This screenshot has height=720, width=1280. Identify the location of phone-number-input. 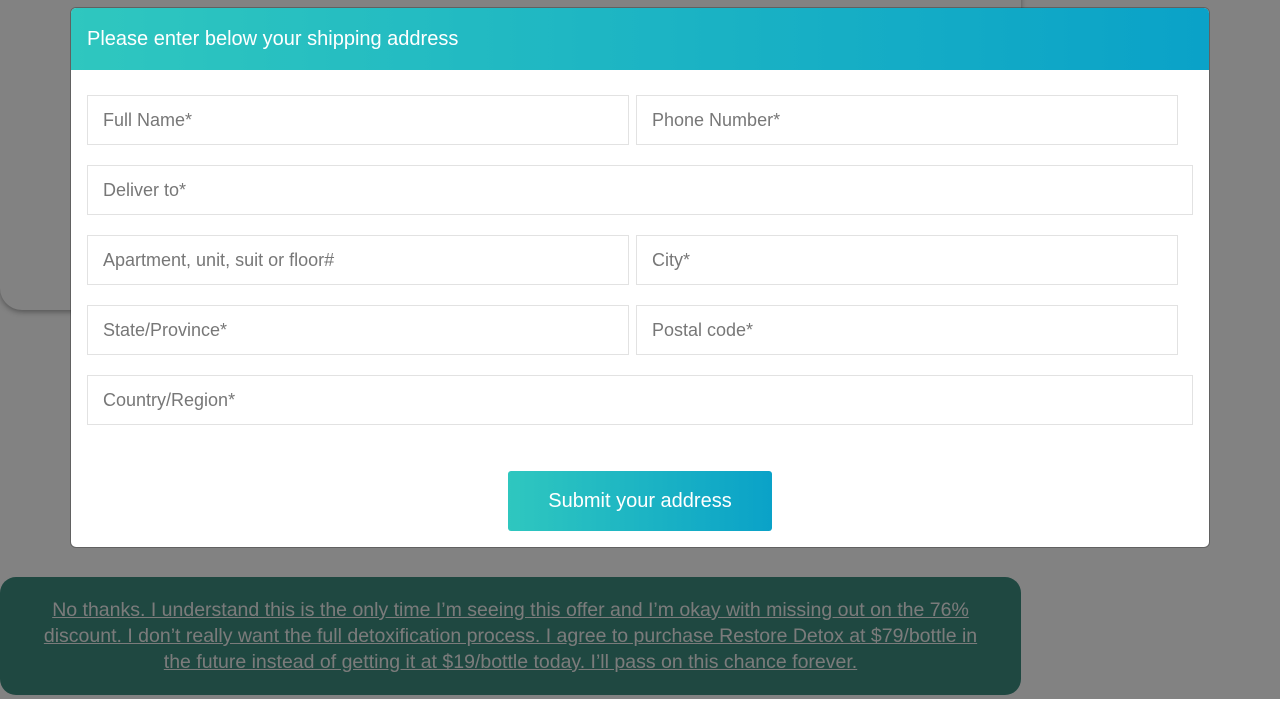
(907, 120).